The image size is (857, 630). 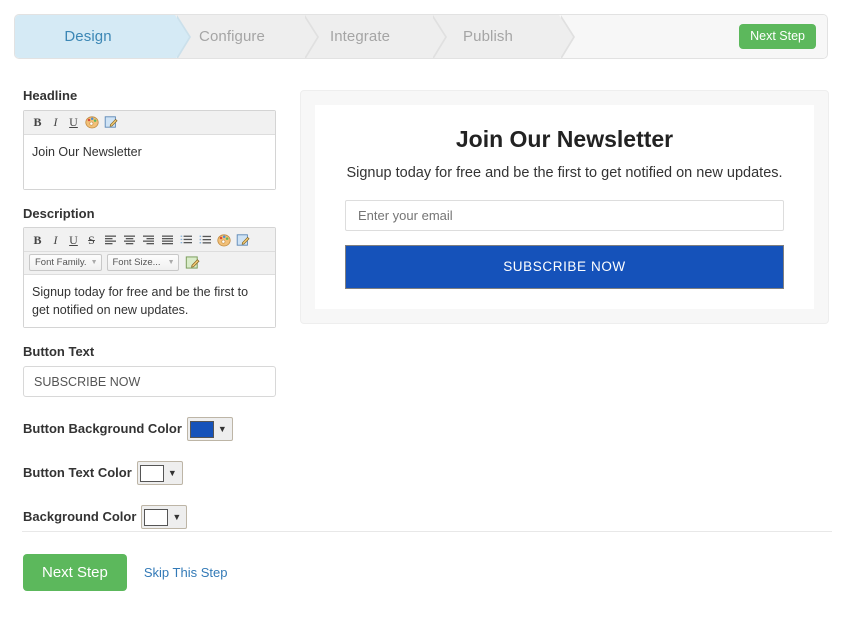 I want to click on footer-actions: Next Step Skip This Step, so click(x=125, y=572).